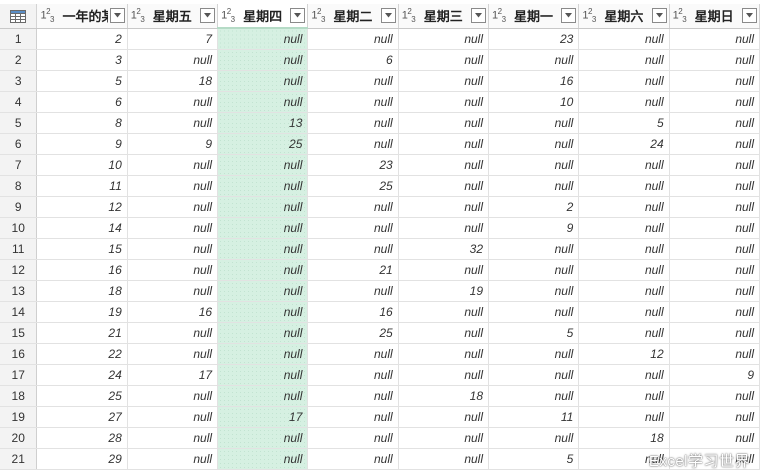  Describe the element at coordinates (82, 228) in the screenshot. I see `table-cell: 14` at that location.